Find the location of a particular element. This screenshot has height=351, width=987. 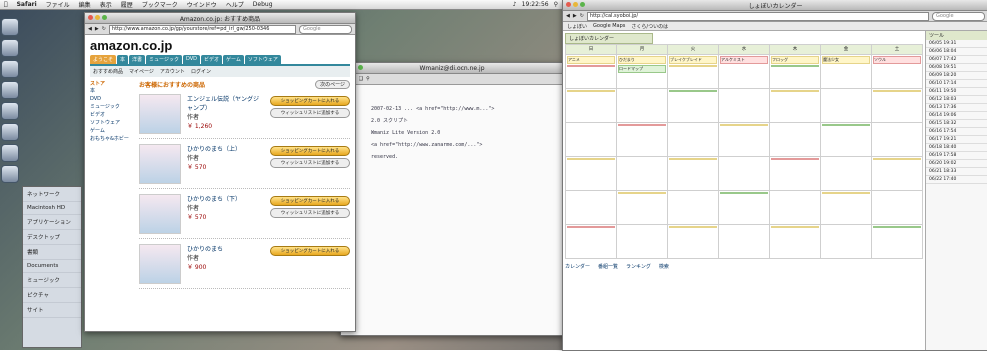

sidebar-item-network: ネットワーク is located at coordinates (52, 194).